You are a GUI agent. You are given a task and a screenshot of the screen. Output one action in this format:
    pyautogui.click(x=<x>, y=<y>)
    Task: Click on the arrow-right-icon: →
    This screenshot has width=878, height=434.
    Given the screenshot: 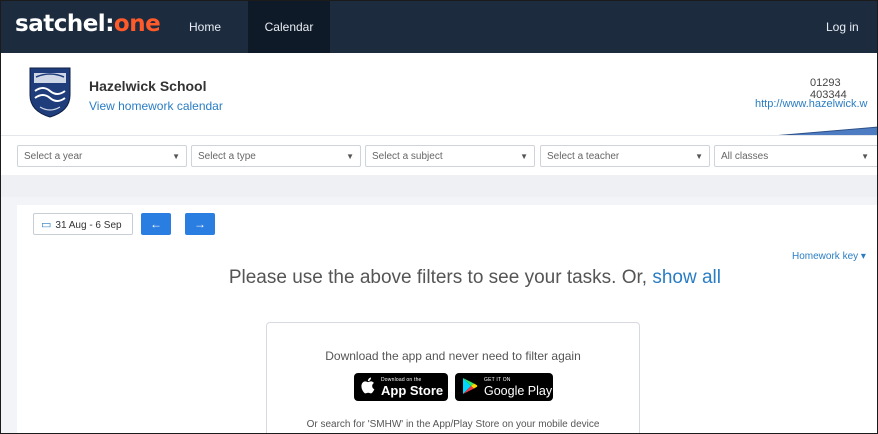 What is the action you would take?
    pyautogui.click(x=200, y=224)
    